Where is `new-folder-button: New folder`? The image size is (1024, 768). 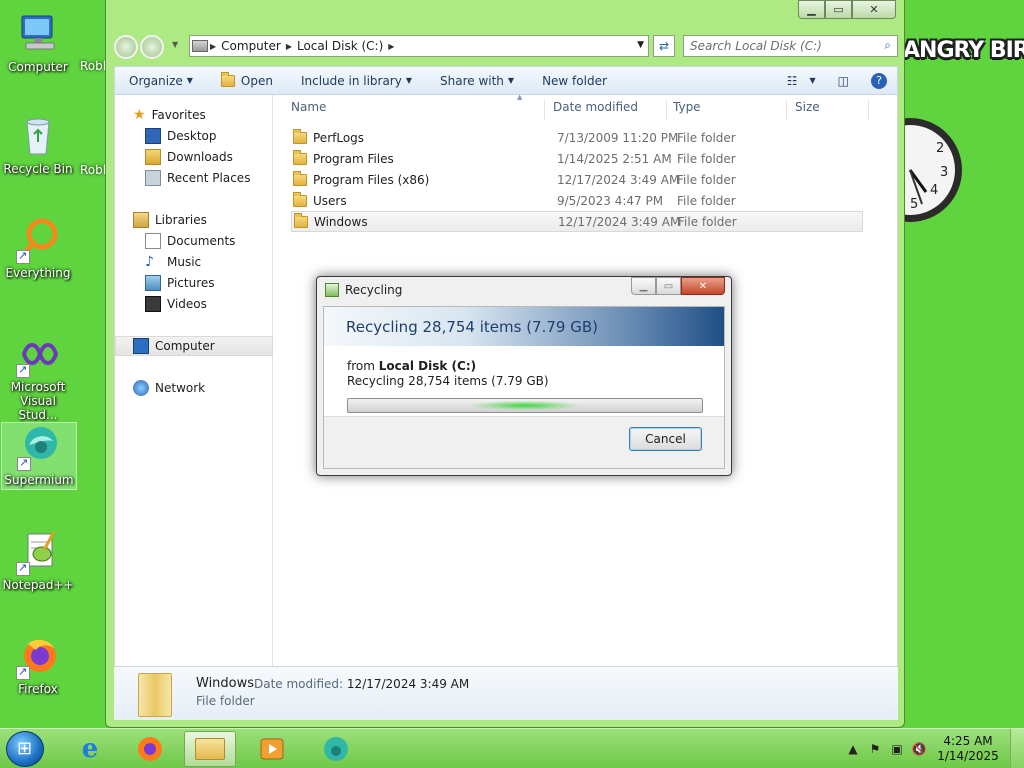 new-folder-button: New folder is located at coordinates (574, 81).